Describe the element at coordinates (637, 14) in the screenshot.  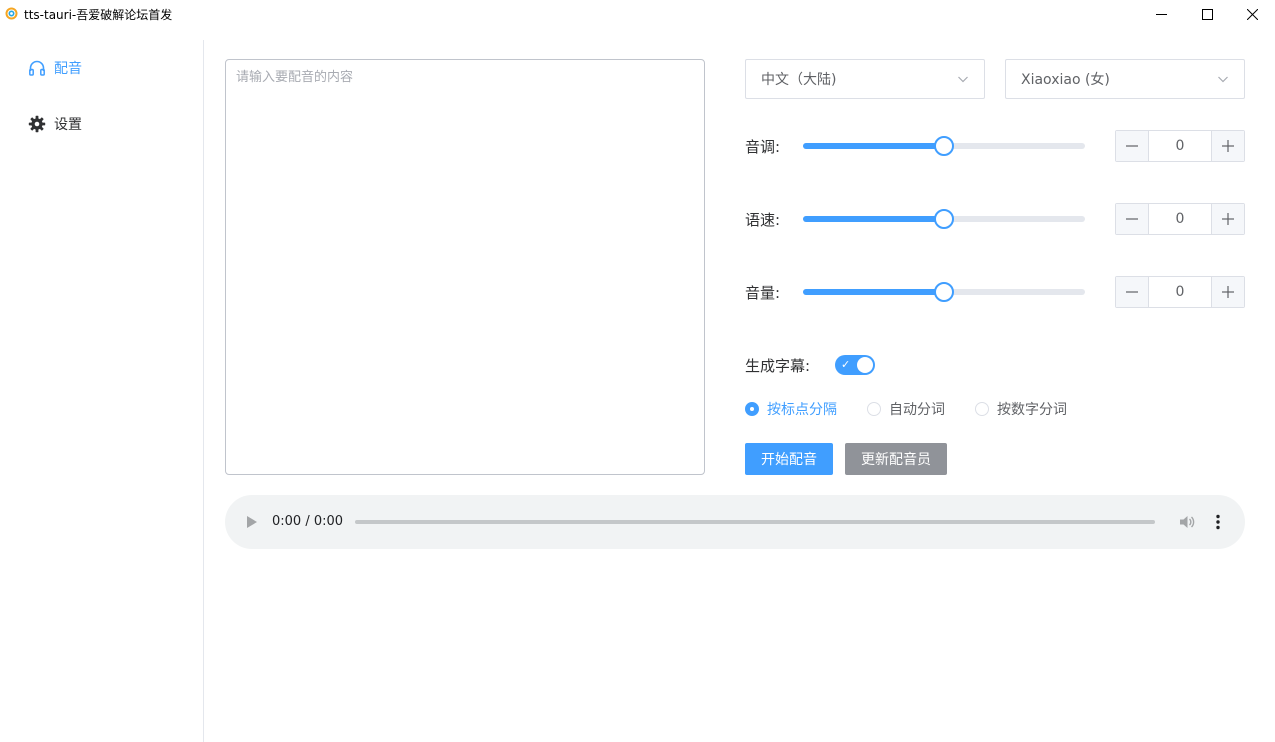
I see `title-bar: tts-tauri-吾爱破解论坛首发` at that location.